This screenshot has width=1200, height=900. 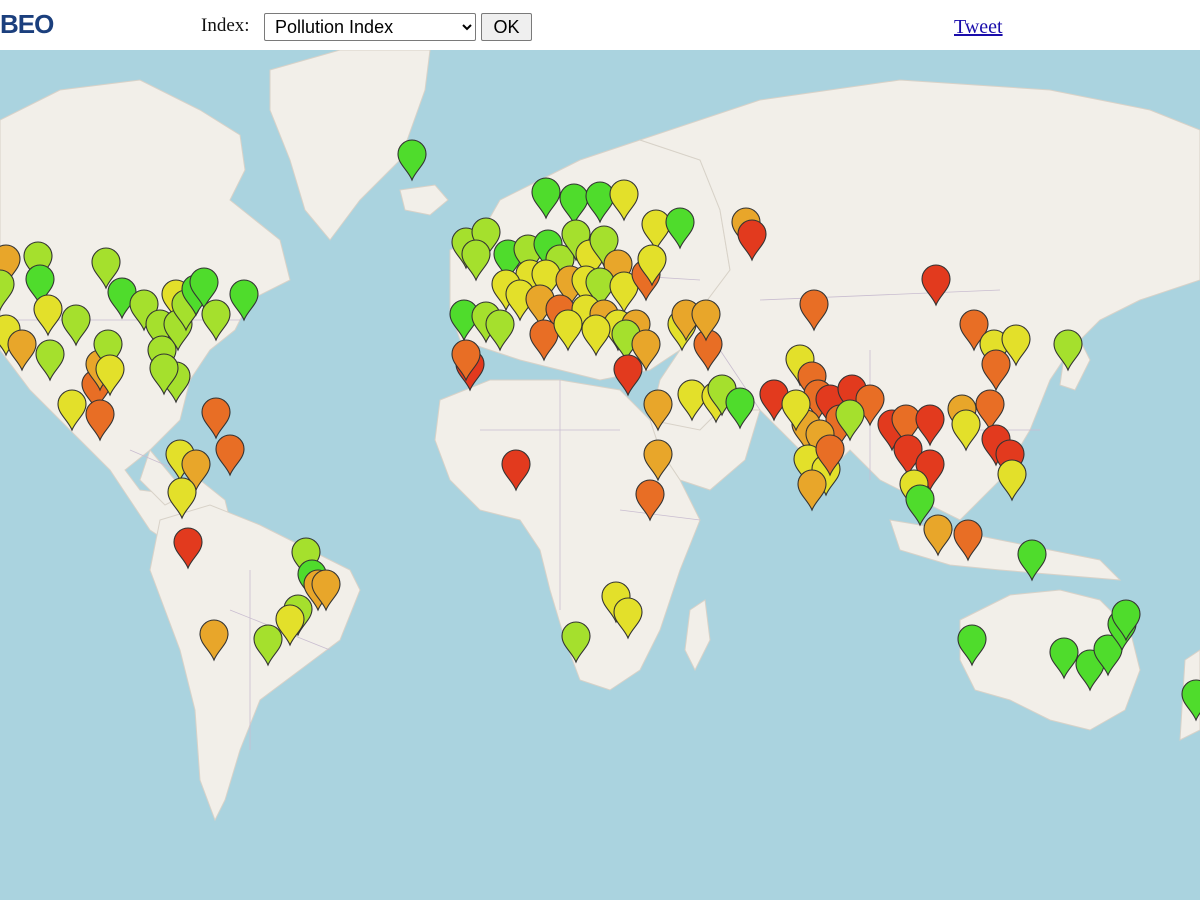 I want to click on tweet-link: Tweet, so click(x=978, y=27).